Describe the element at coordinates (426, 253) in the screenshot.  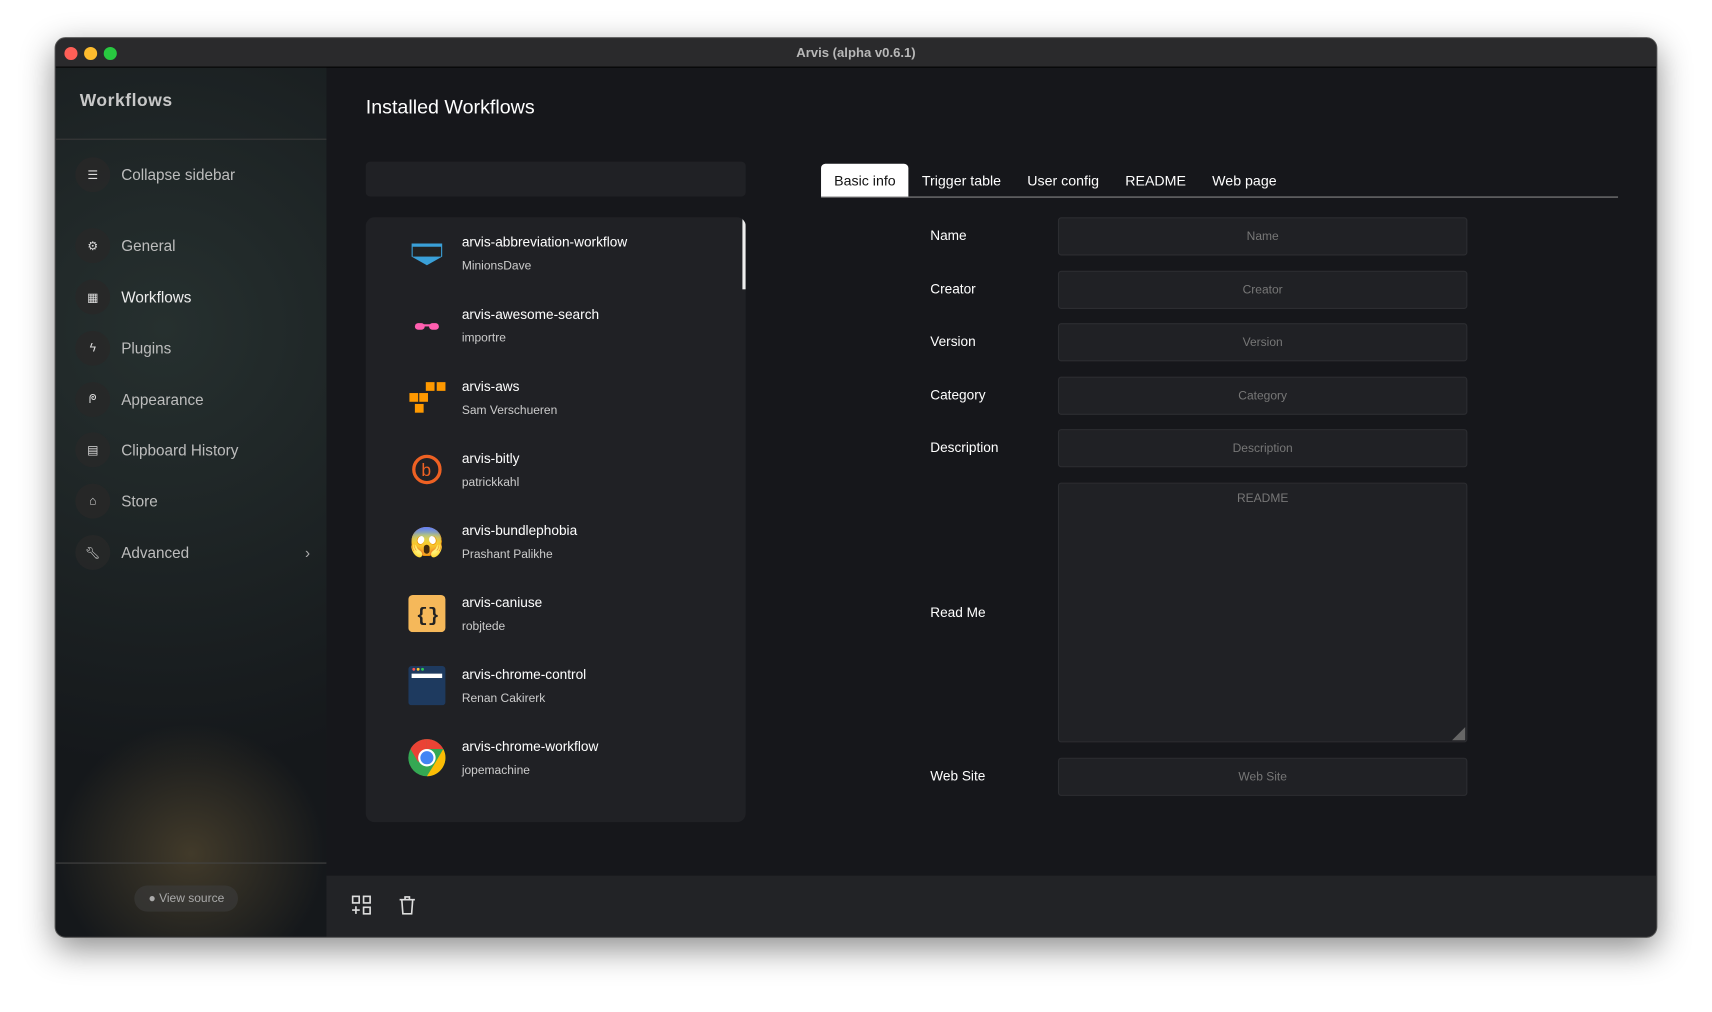
I see `abbreviation-logo-icon` at that location.